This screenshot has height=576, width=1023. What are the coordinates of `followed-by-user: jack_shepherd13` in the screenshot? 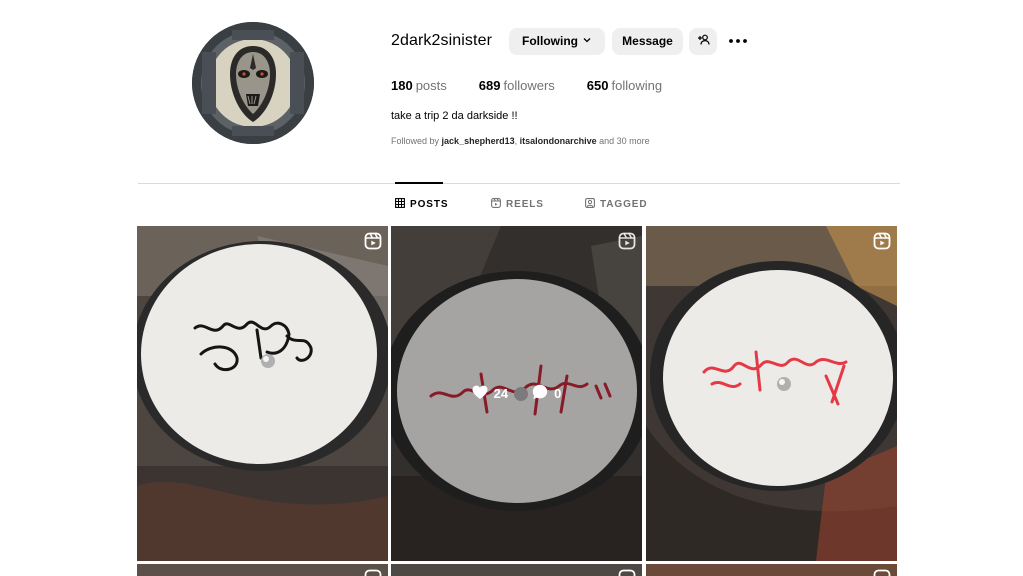 It's located at (478, 141).